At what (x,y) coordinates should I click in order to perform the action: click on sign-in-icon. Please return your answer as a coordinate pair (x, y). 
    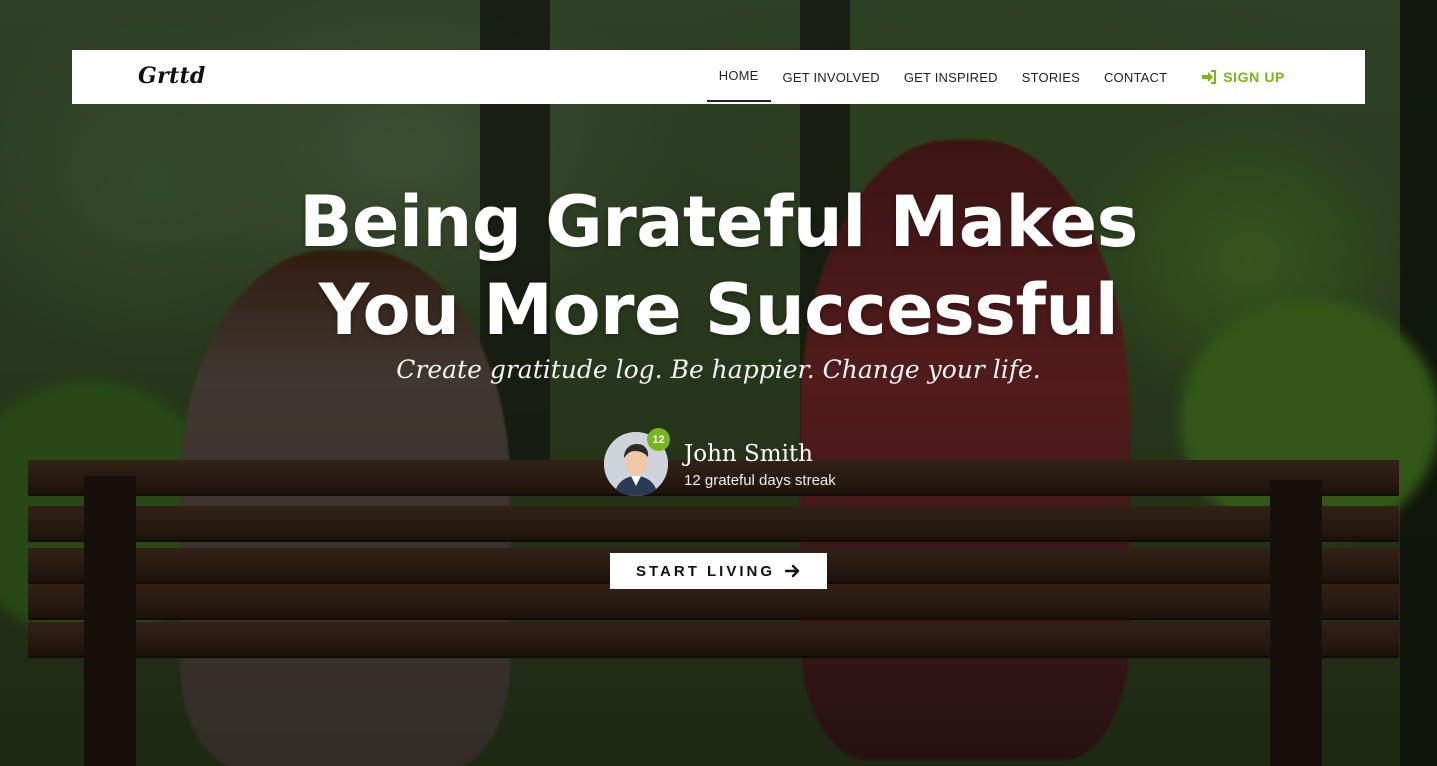
    Looking at the image, I should click on (1209, 77).